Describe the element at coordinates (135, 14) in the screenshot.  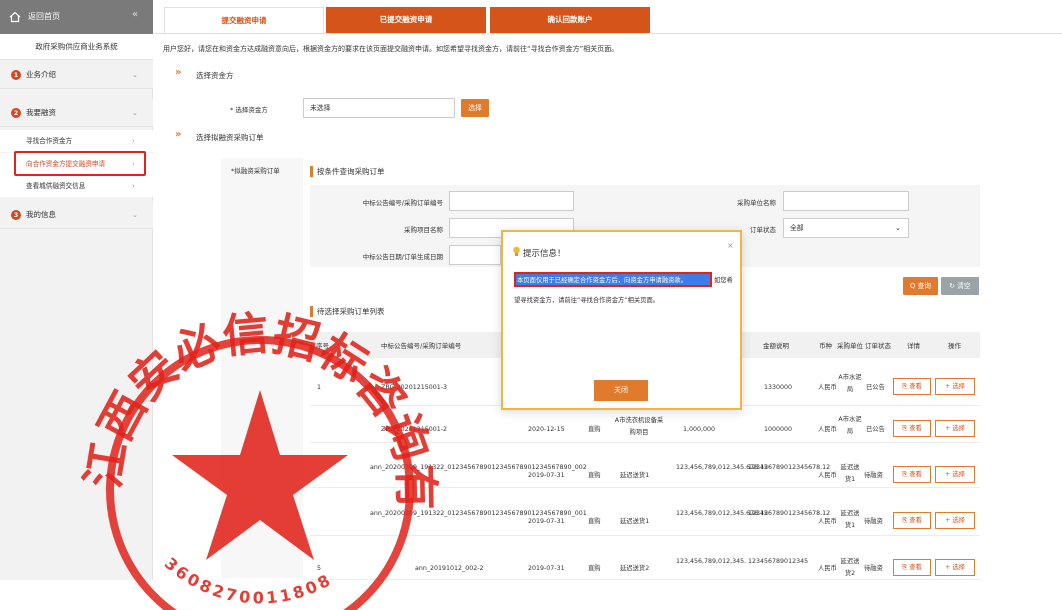
I see `collapse-icon: «` at that location.